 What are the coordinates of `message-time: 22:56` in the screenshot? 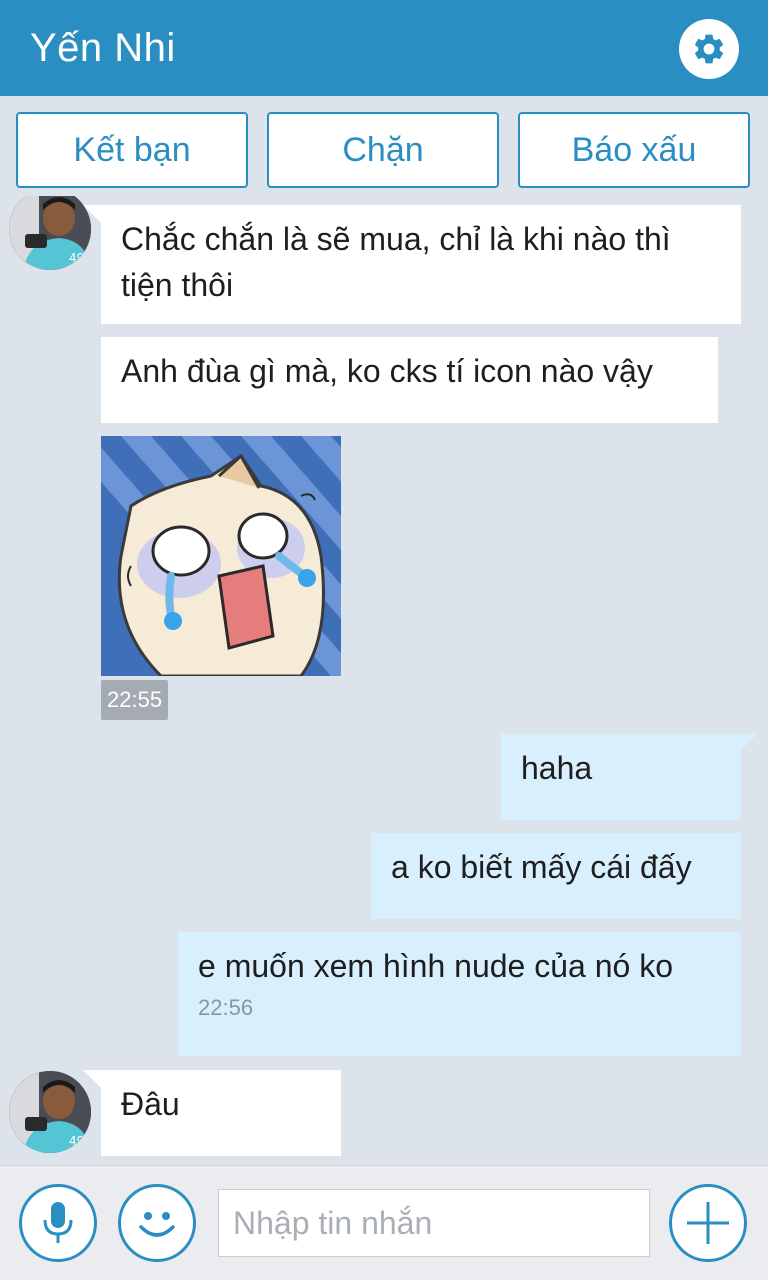 It's located at (226, 1007).